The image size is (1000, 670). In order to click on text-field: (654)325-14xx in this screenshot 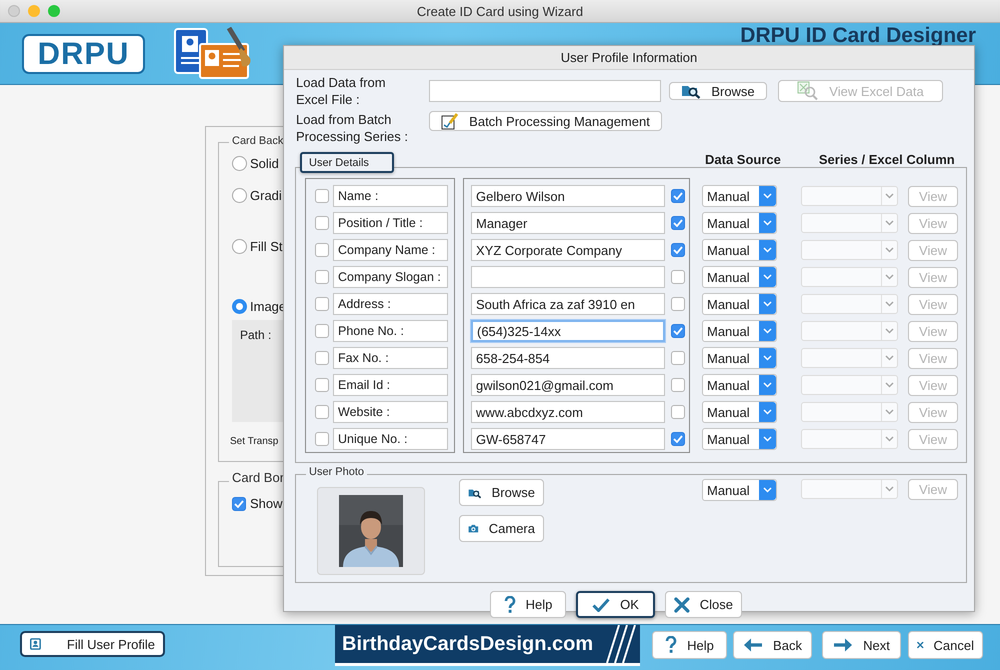, I will do `click(568, 331)`.